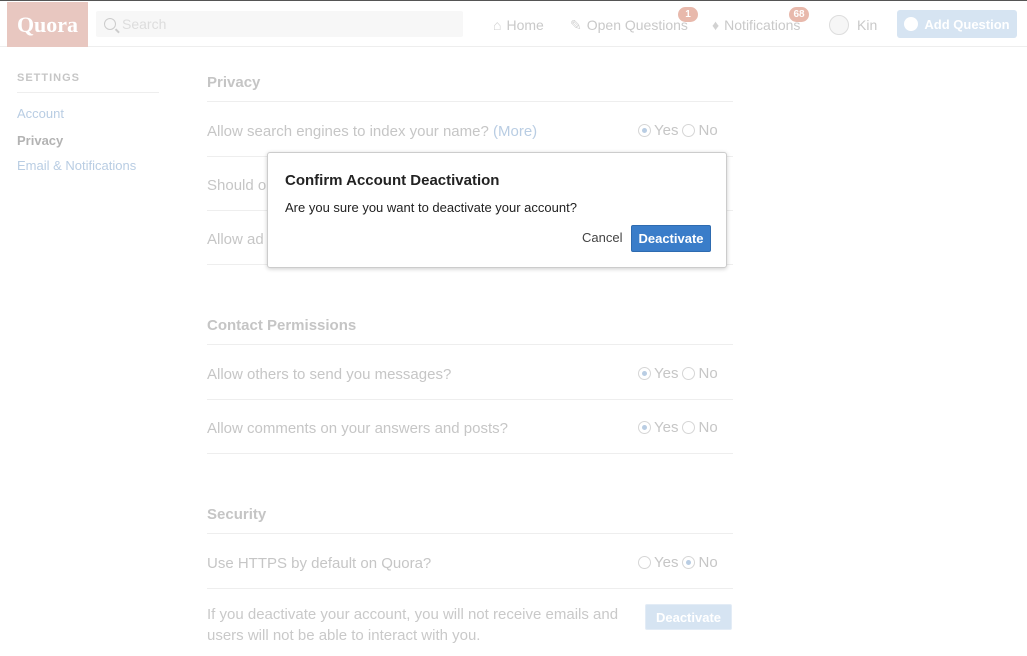  I want to click on search-bar, so click(279, 24).